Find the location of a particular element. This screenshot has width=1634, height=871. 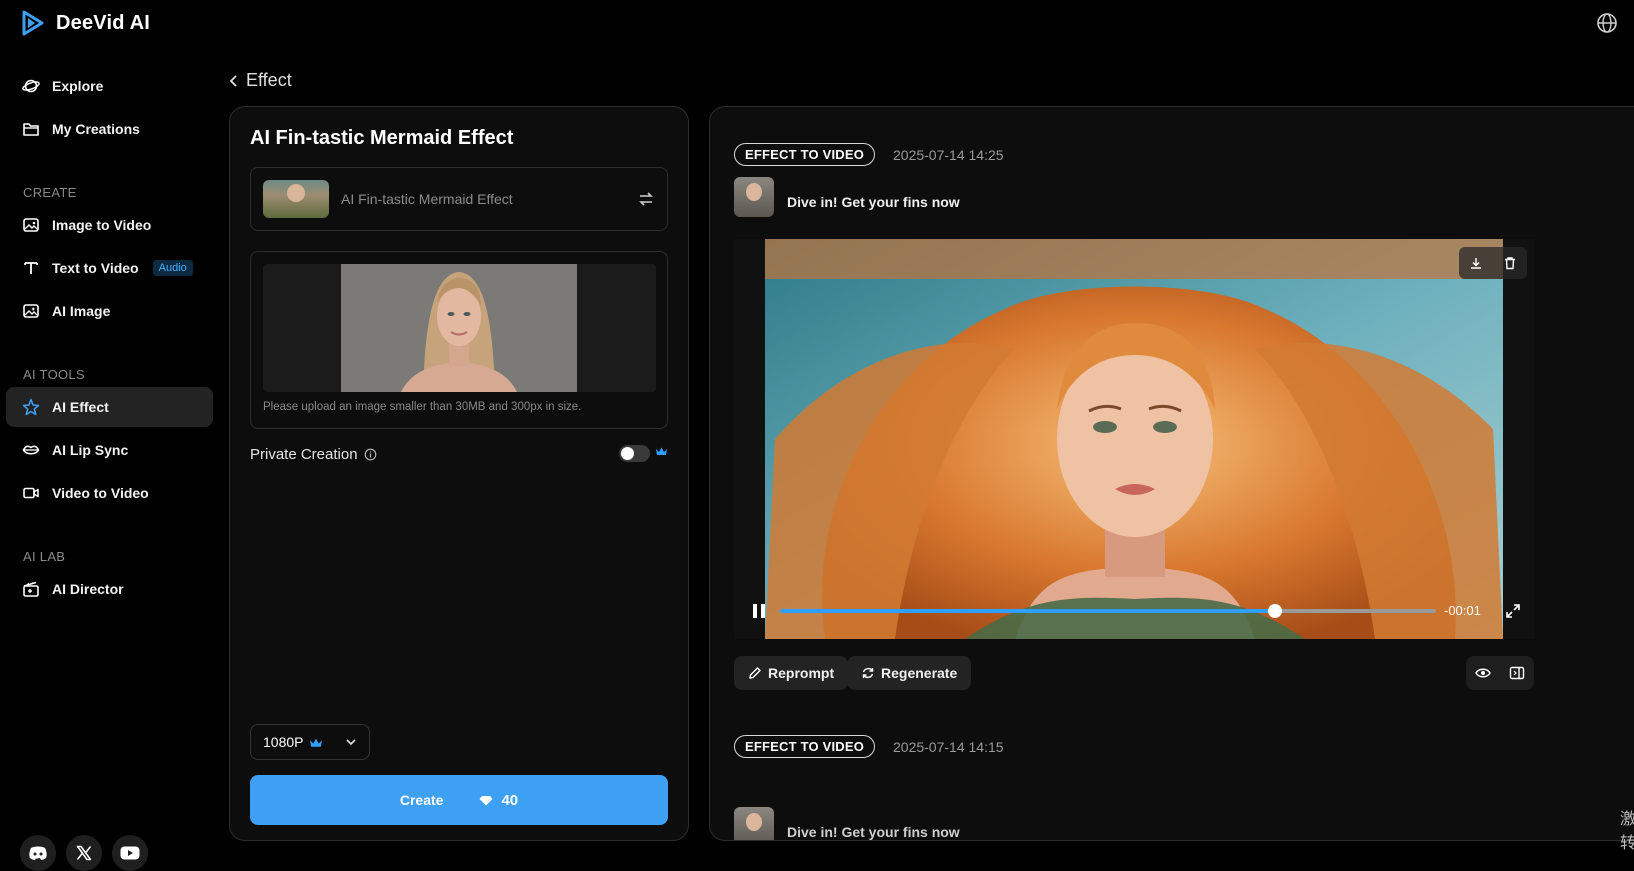

youtube-link is located at coordinates (130, 853).